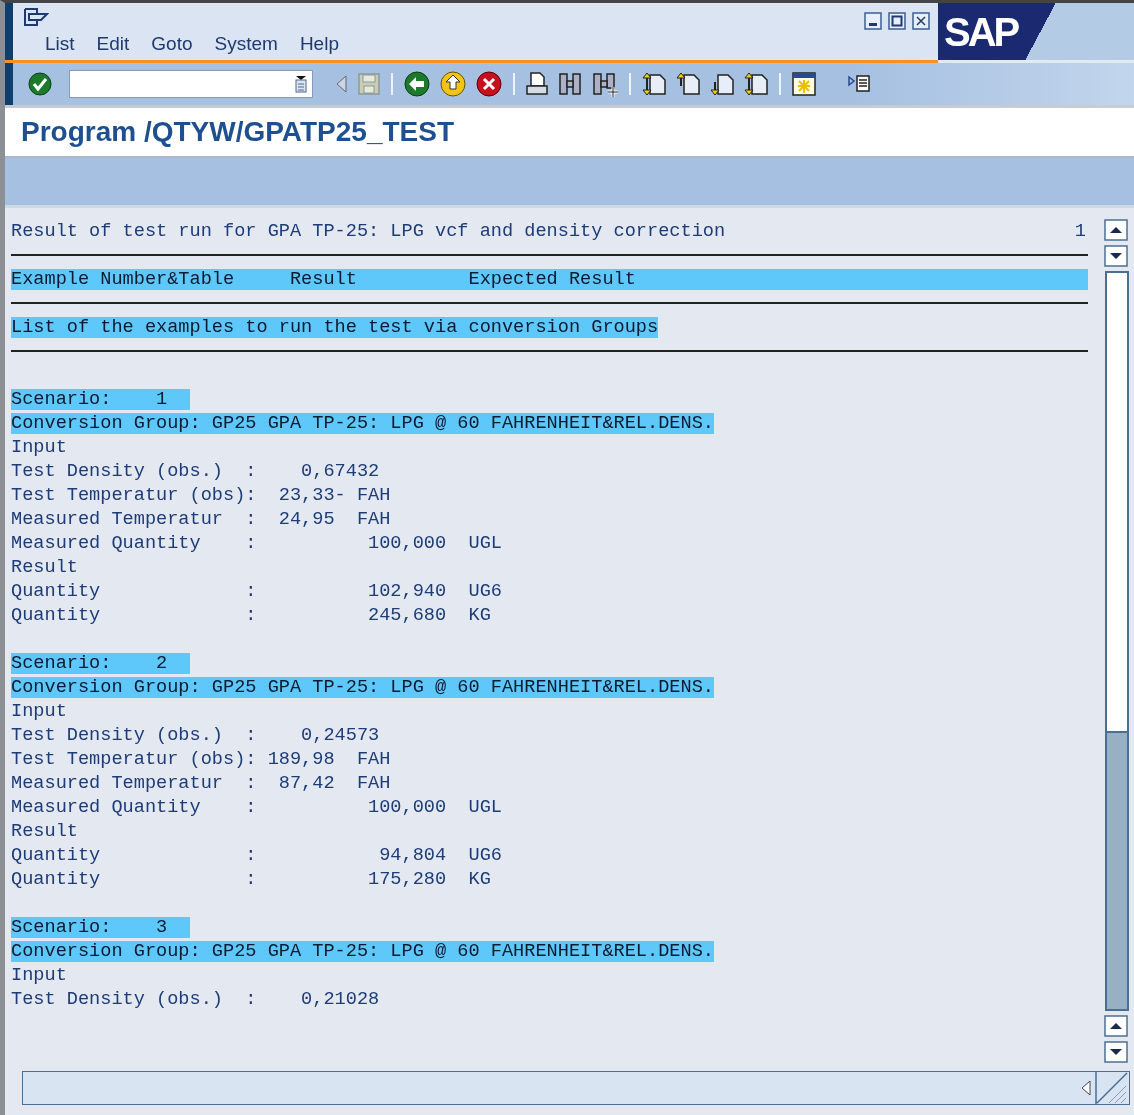 The width and height of the screenshot is (1134, 1115). I want to click on enter-icon, so click(40, 84).